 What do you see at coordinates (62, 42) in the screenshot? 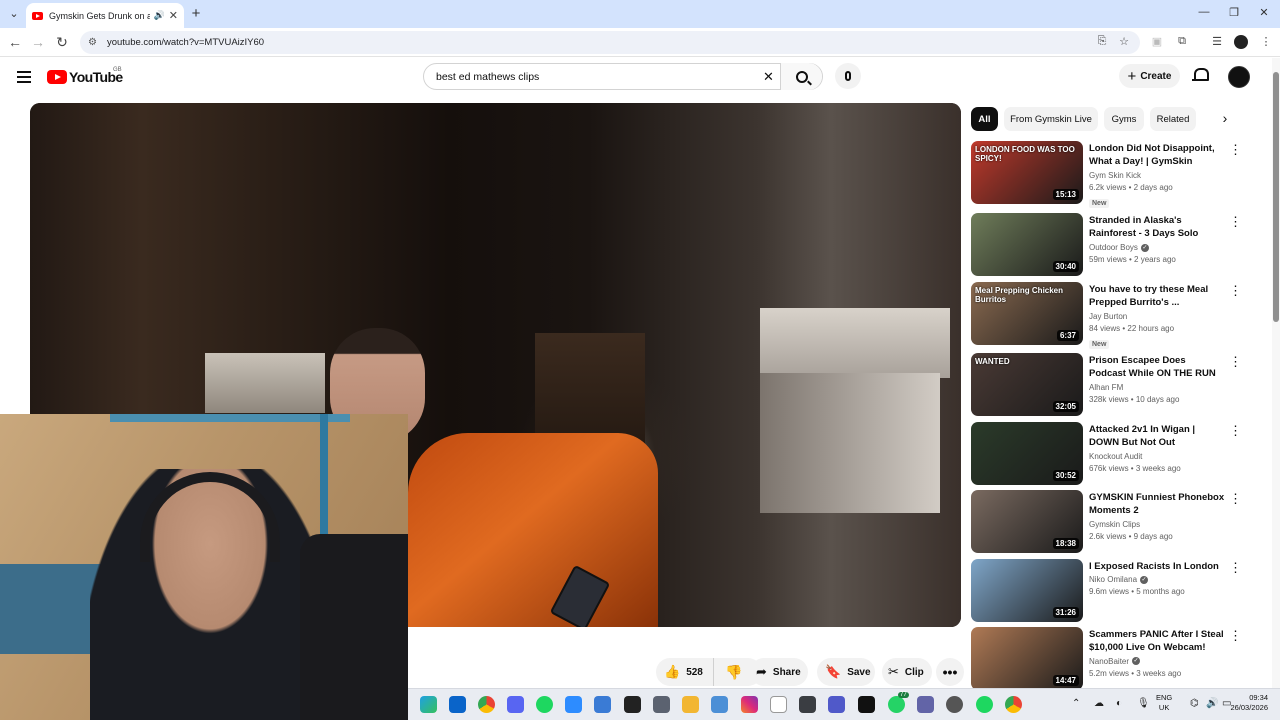
I see `reload-button: ↻` at bounding box center [62, 42].